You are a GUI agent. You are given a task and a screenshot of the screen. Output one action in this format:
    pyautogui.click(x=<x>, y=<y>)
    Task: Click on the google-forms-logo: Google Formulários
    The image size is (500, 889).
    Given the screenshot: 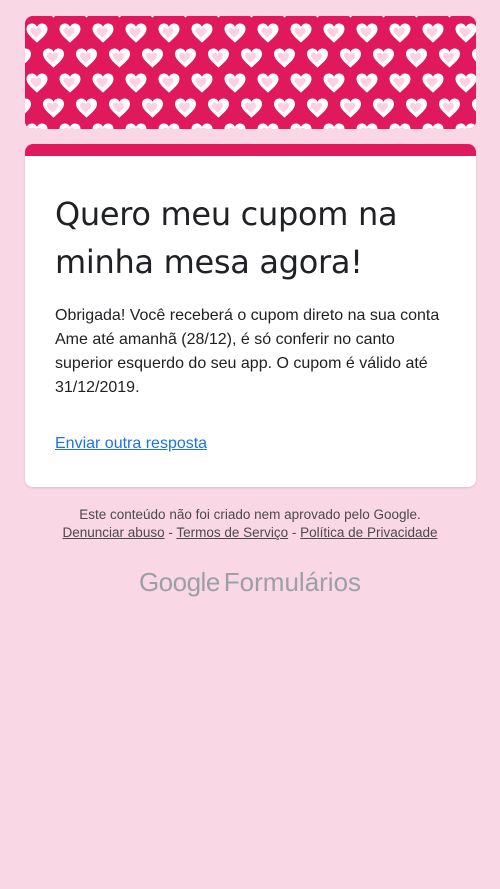 What is the action you would take?
    pyautogui.click(x=250, y=582)
    